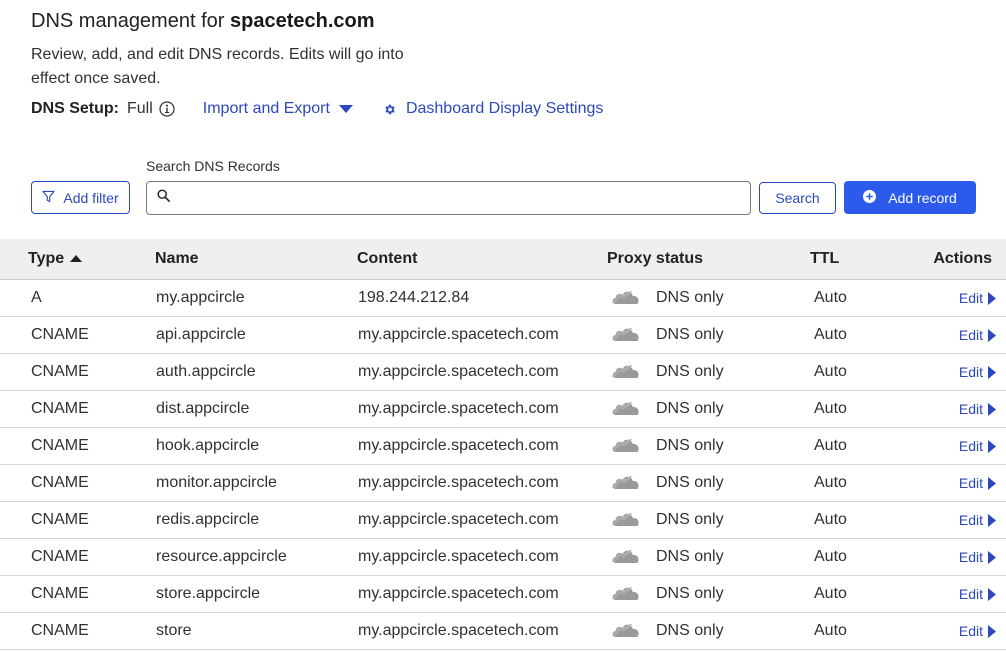 The height and width of the screenshot is (651, 1006). What do you see at coordinates (167, 109) in the screenshot?
I see `info-circle-icon` at bounding box center [167, 109].